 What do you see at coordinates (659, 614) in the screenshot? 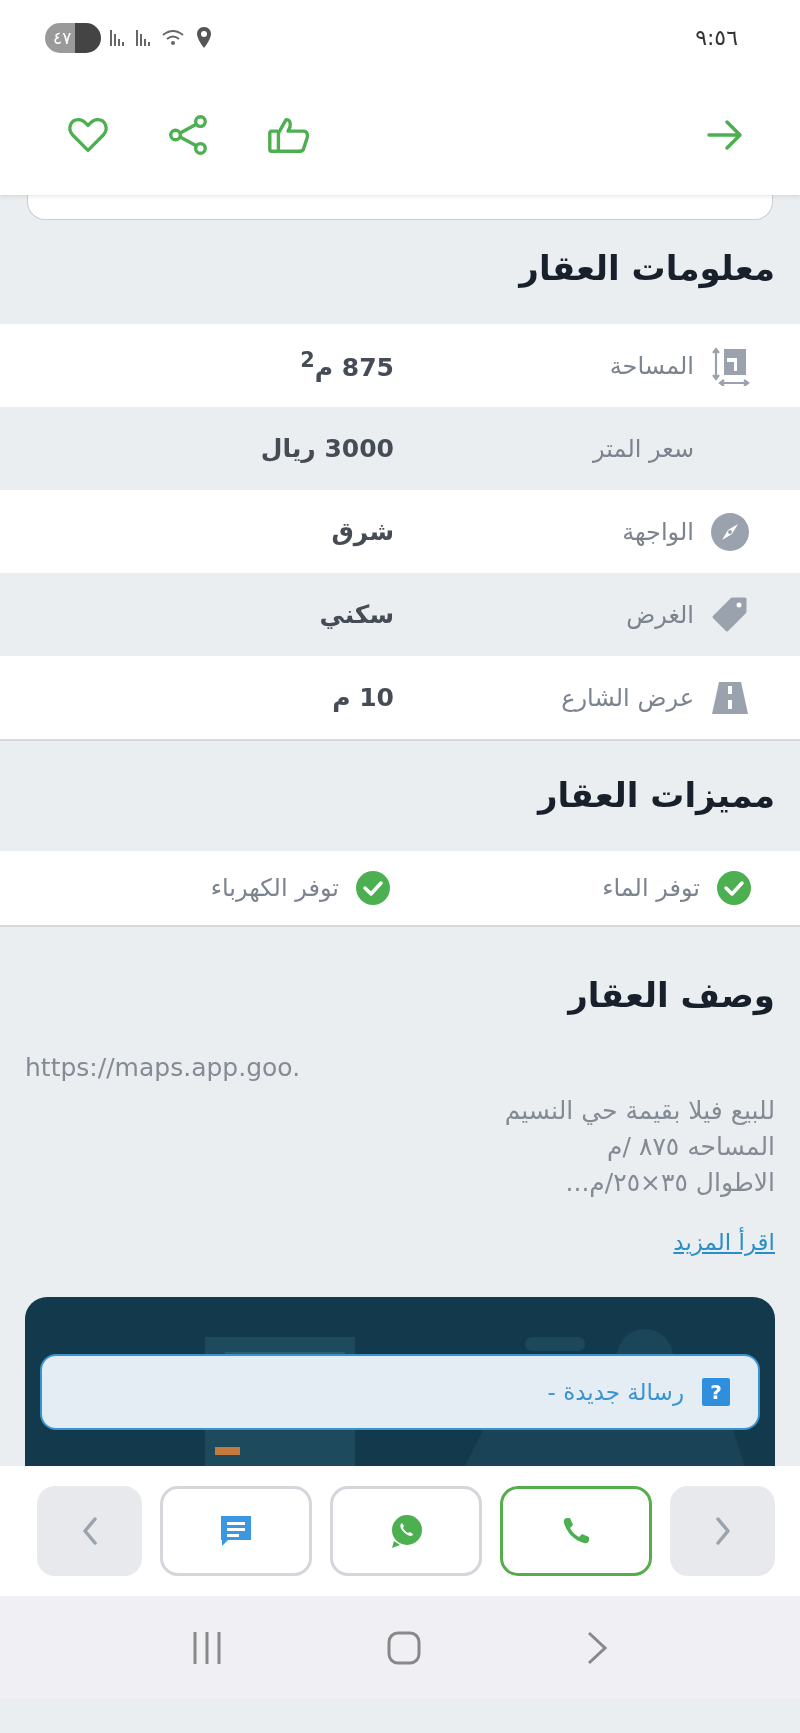
I see `field-label: الغرض` at bounding box center [659, 614].